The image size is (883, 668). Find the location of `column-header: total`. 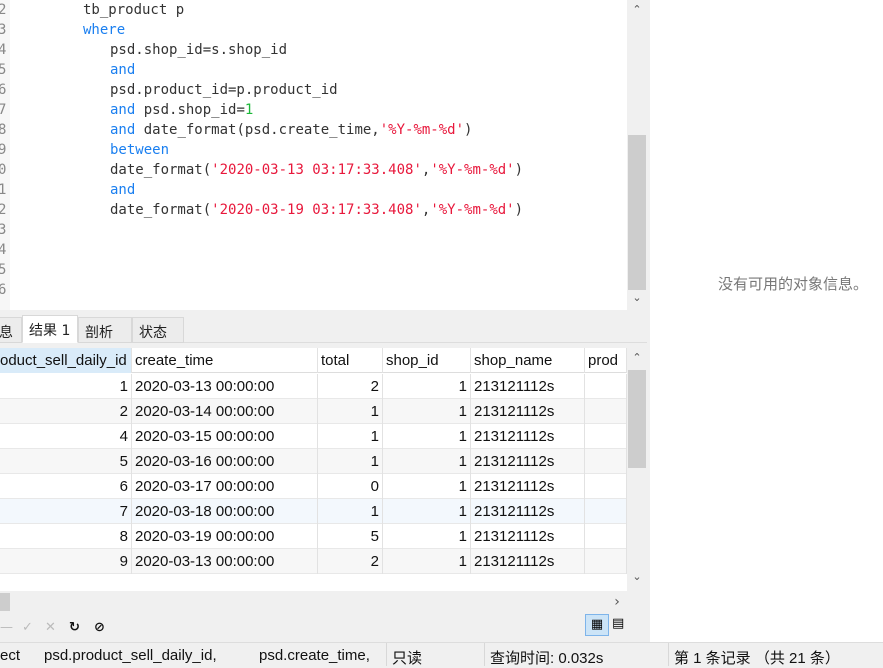

column-header: total is located at coordinates (350, 360).